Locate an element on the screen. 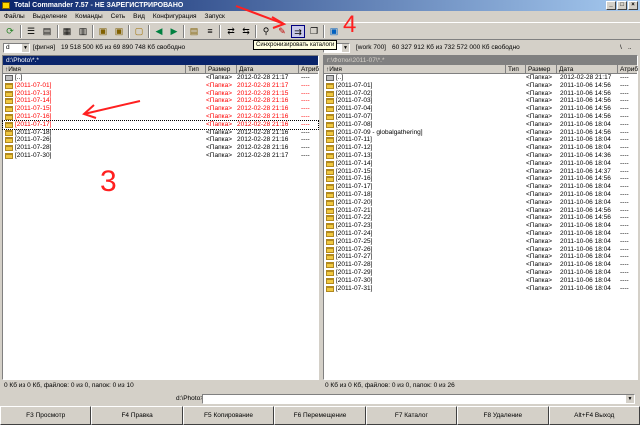 This screenshot has width=640, height=425. list-item: [2011-07-23] <Папка> 2011-10-06 18:04 ---- is located at coordinates (480, 226).